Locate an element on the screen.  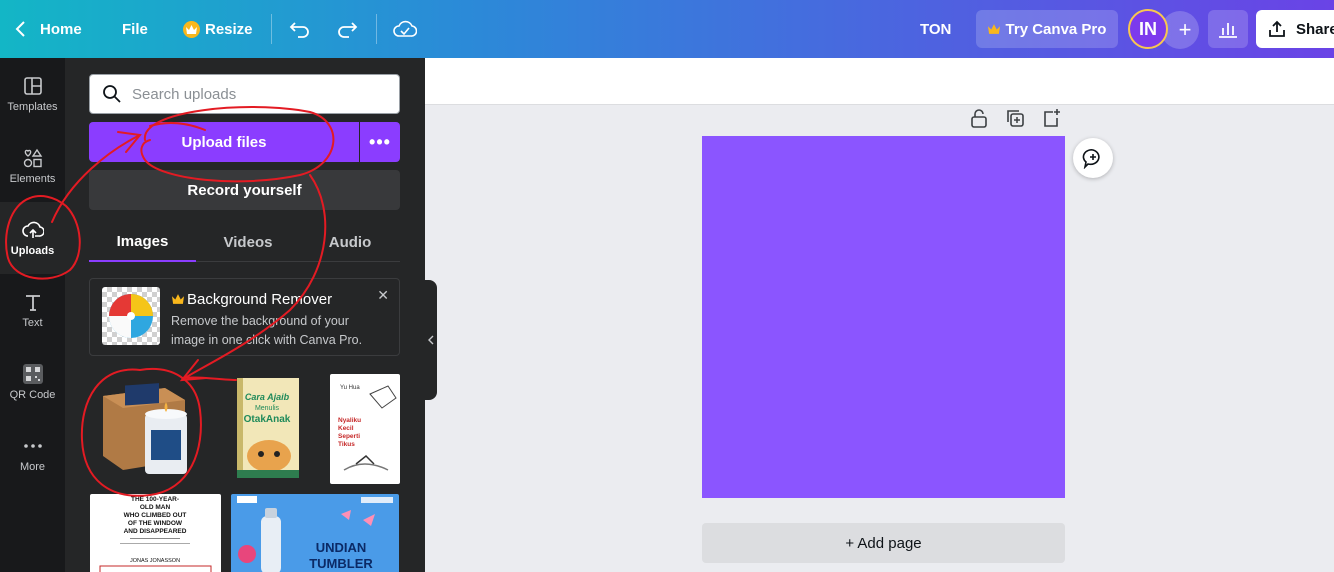
svg-text: THE 100-YEAR- is located at coordinates (155, 499).